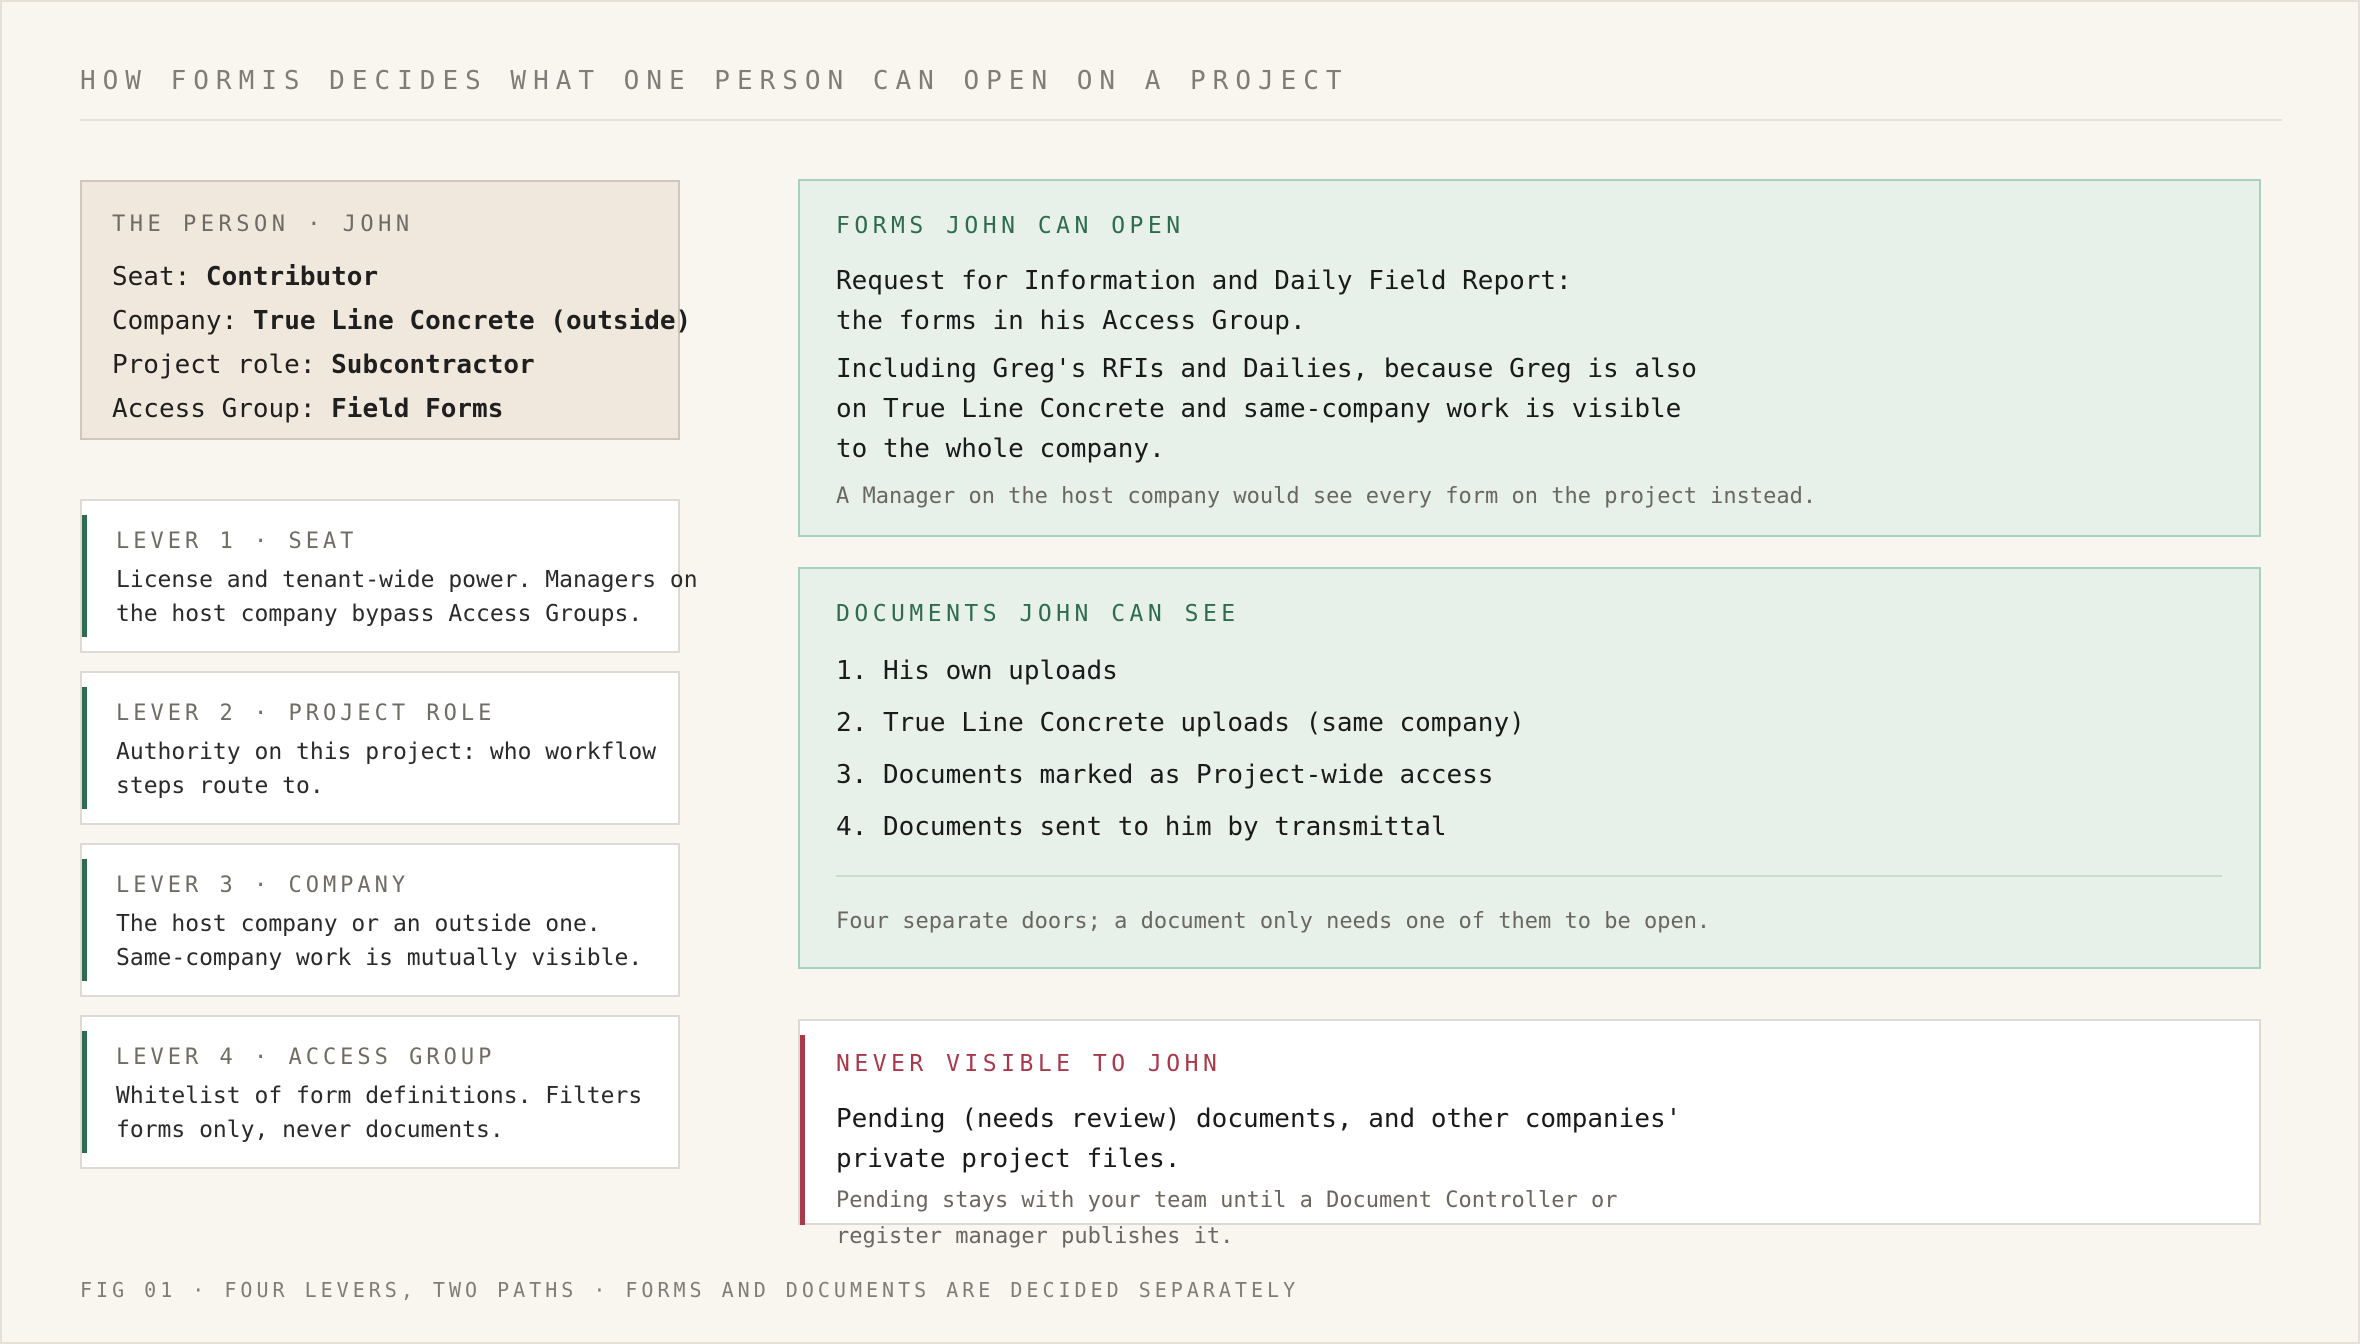  I want to click on lever-description-line: forms only, never documents., so click(310, 1130).